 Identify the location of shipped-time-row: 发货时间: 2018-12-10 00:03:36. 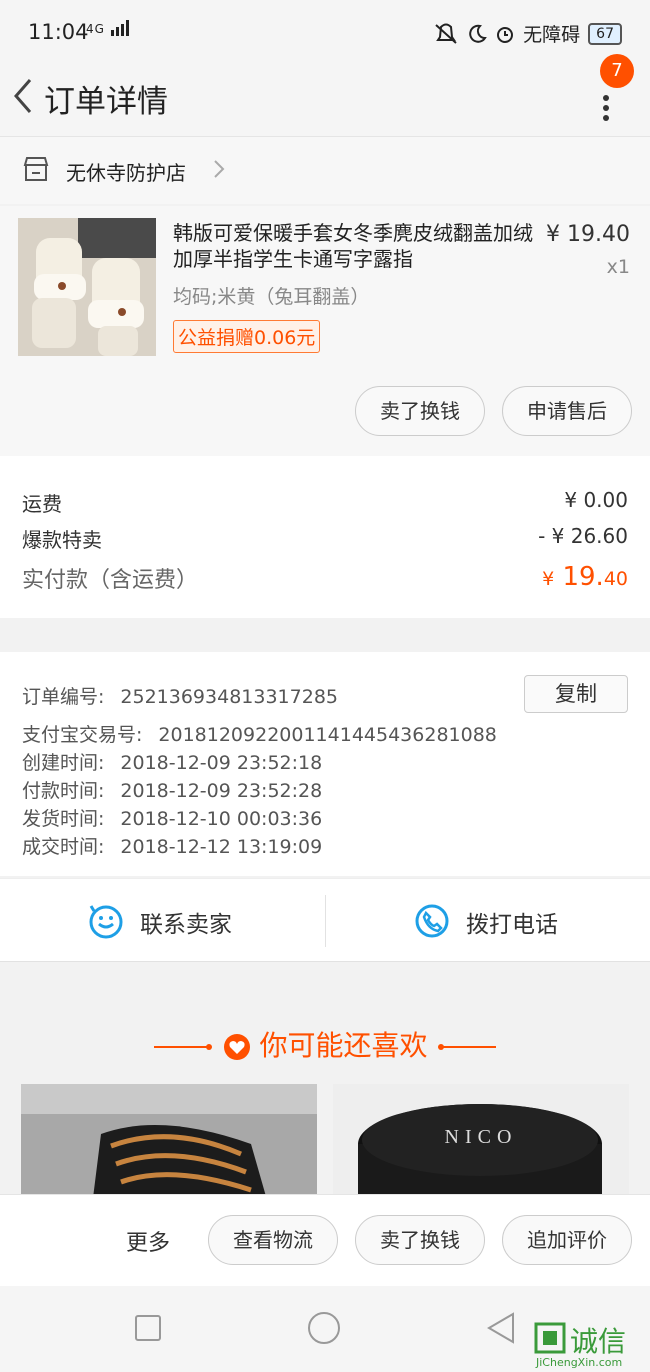
(172, 817).